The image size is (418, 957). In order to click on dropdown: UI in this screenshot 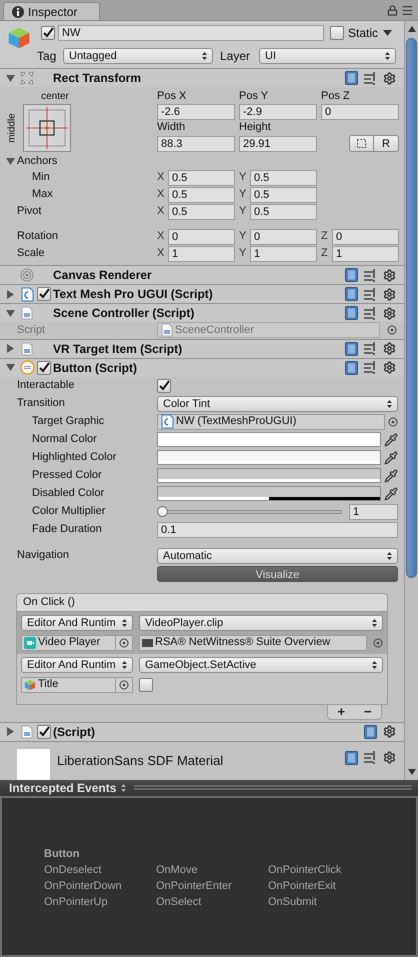, I will do `click(327, 56)`.